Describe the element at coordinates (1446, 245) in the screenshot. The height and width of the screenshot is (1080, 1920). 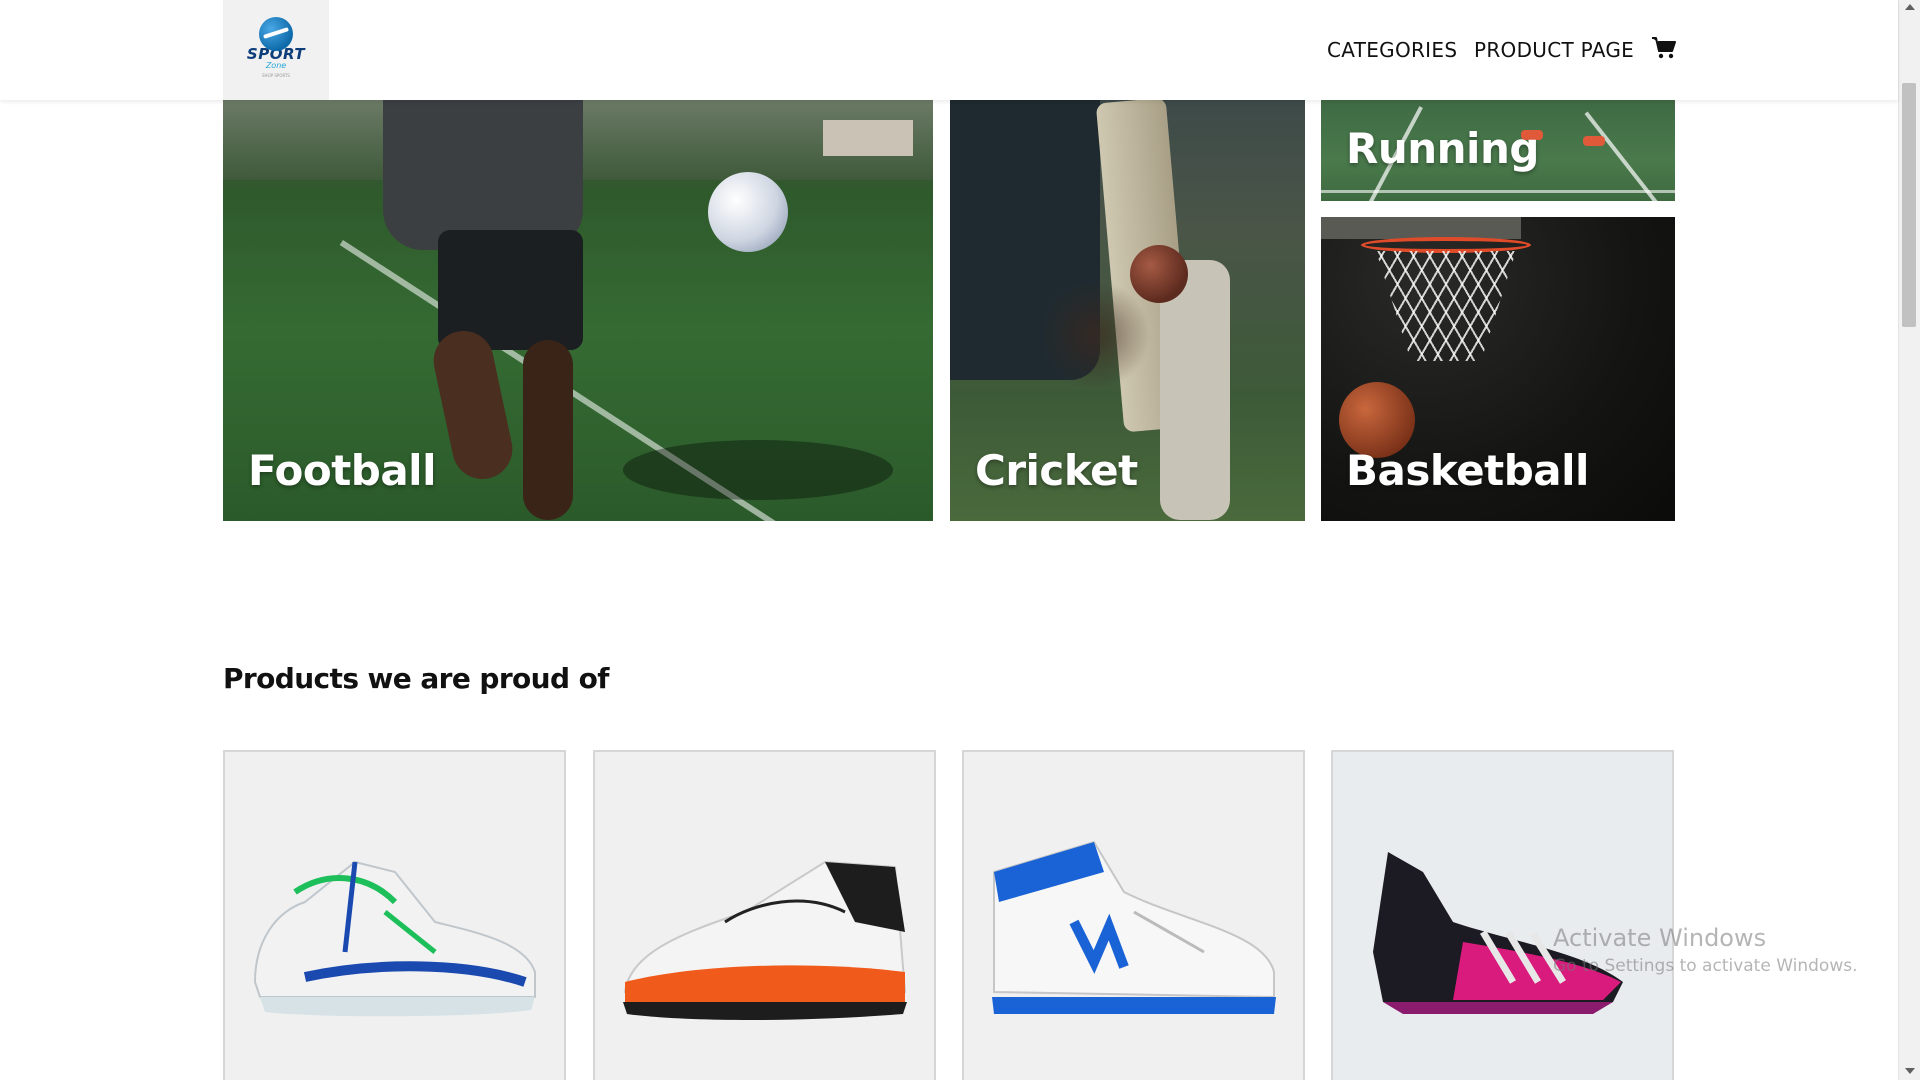
I see `hoop-rim` at that location.